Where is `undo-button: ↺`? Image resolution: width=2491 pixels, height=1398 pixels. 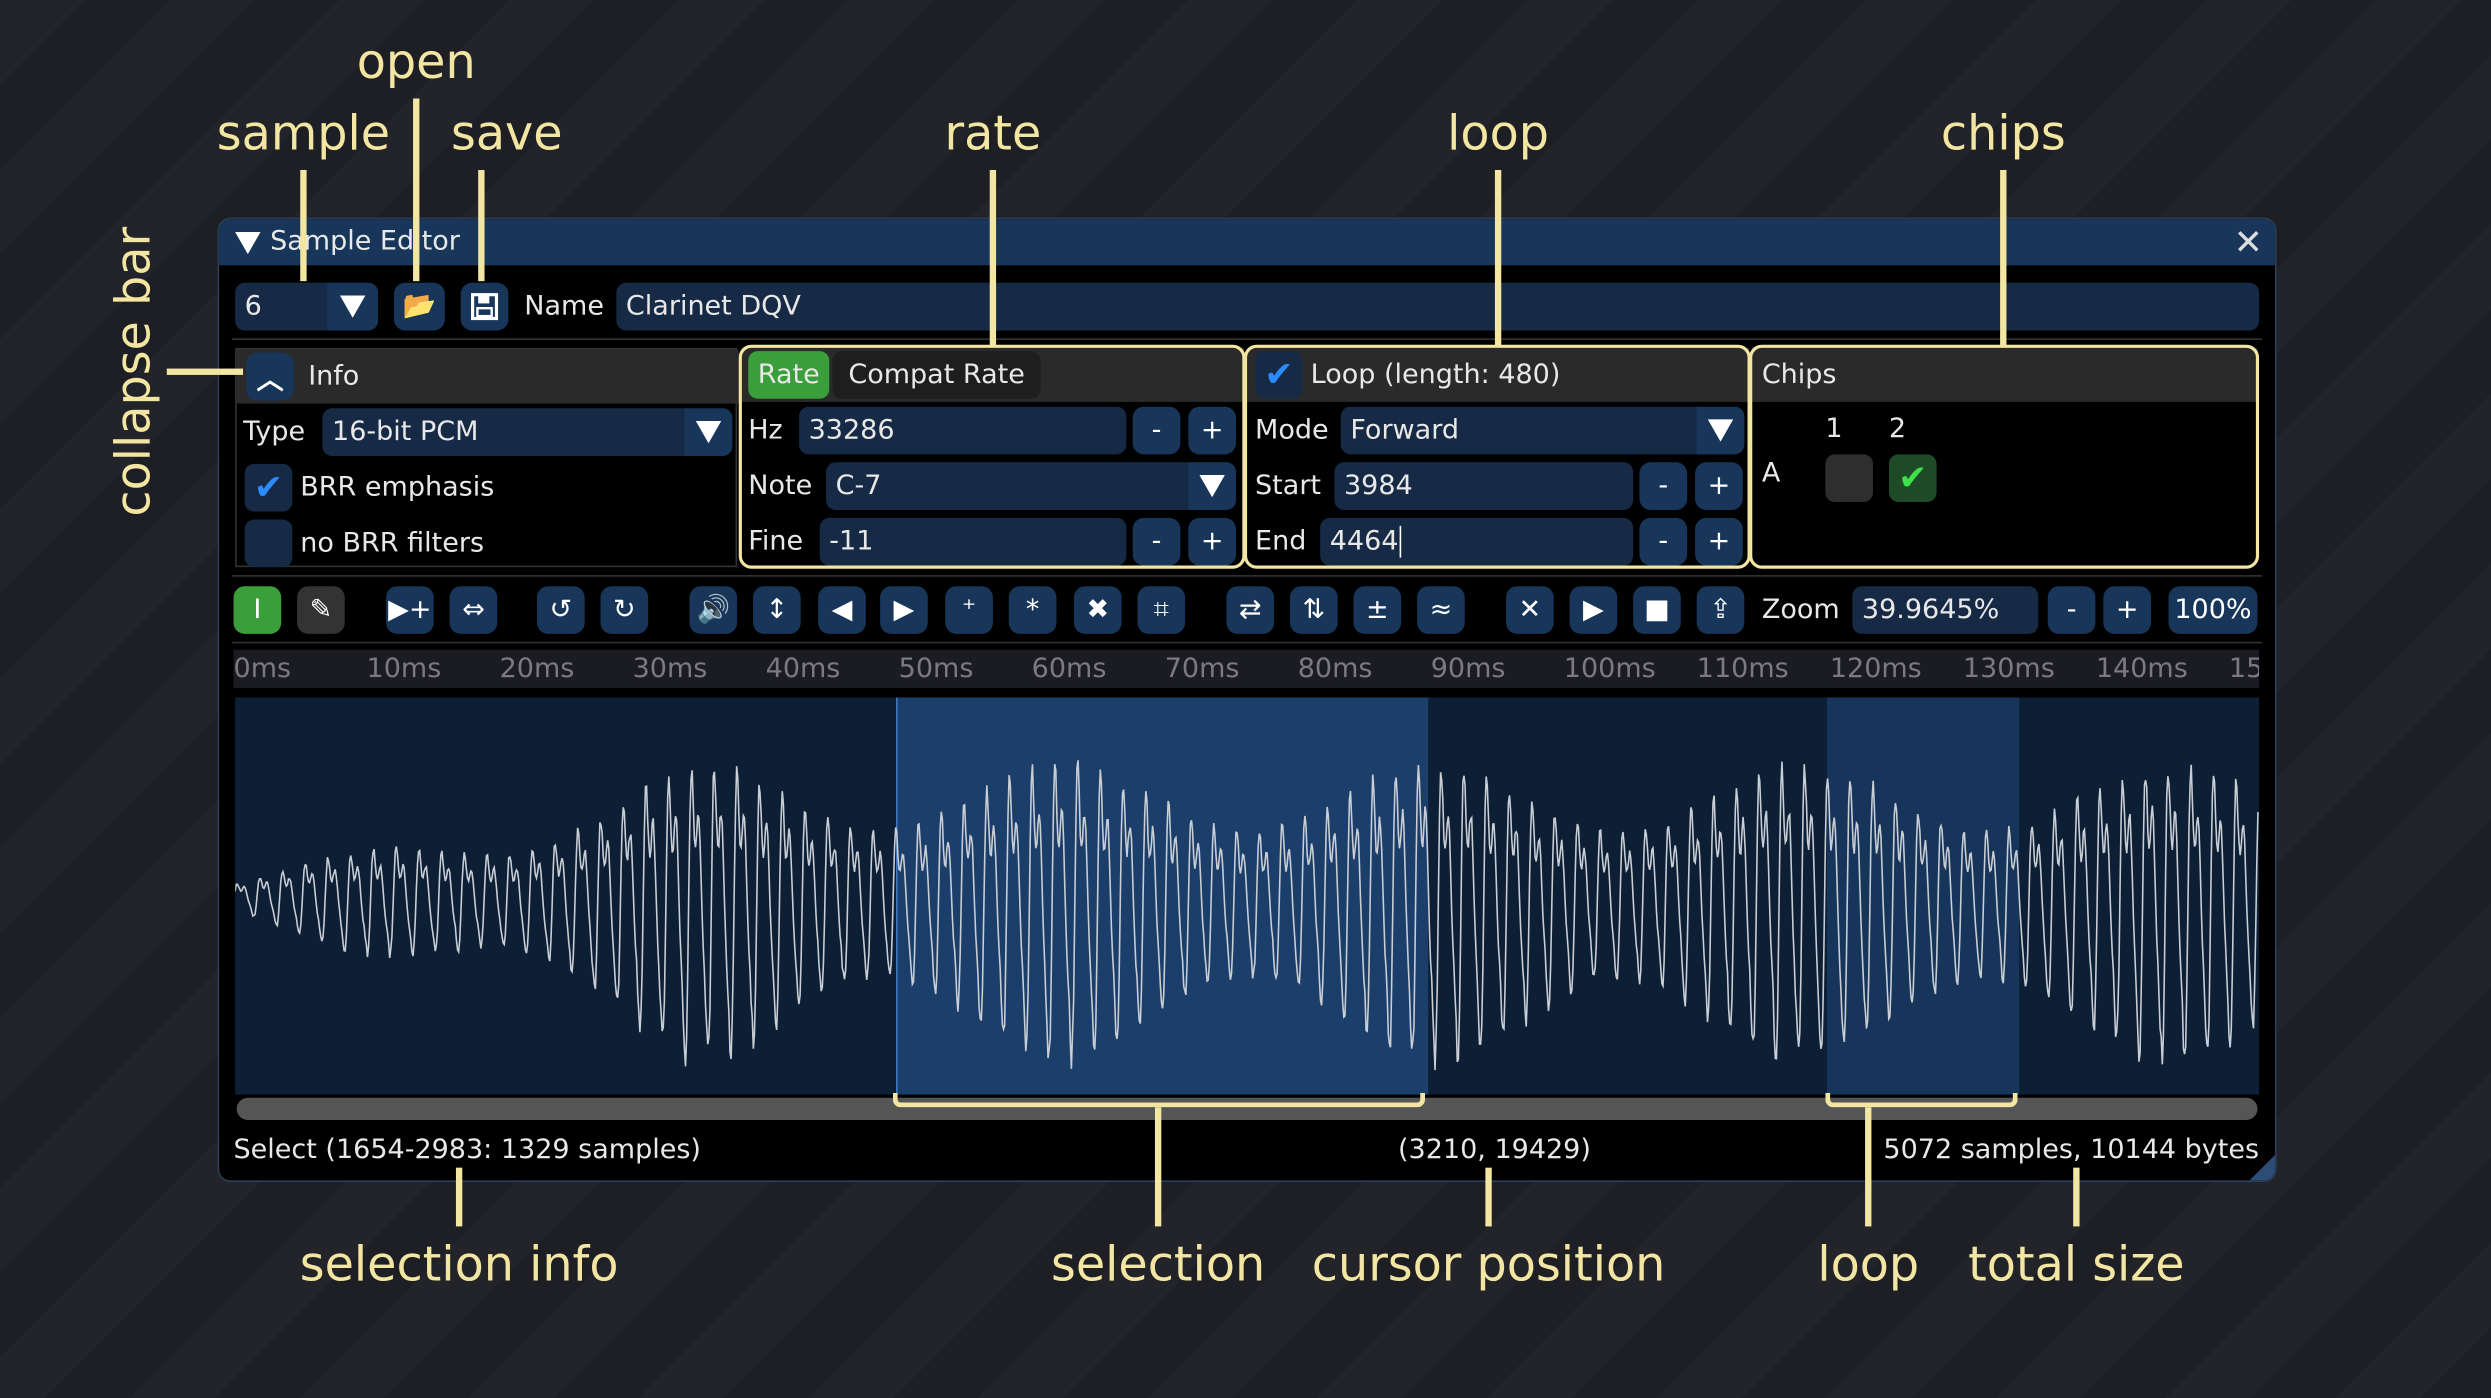 undo-button: ↺ is located at coordinates (560, 610).